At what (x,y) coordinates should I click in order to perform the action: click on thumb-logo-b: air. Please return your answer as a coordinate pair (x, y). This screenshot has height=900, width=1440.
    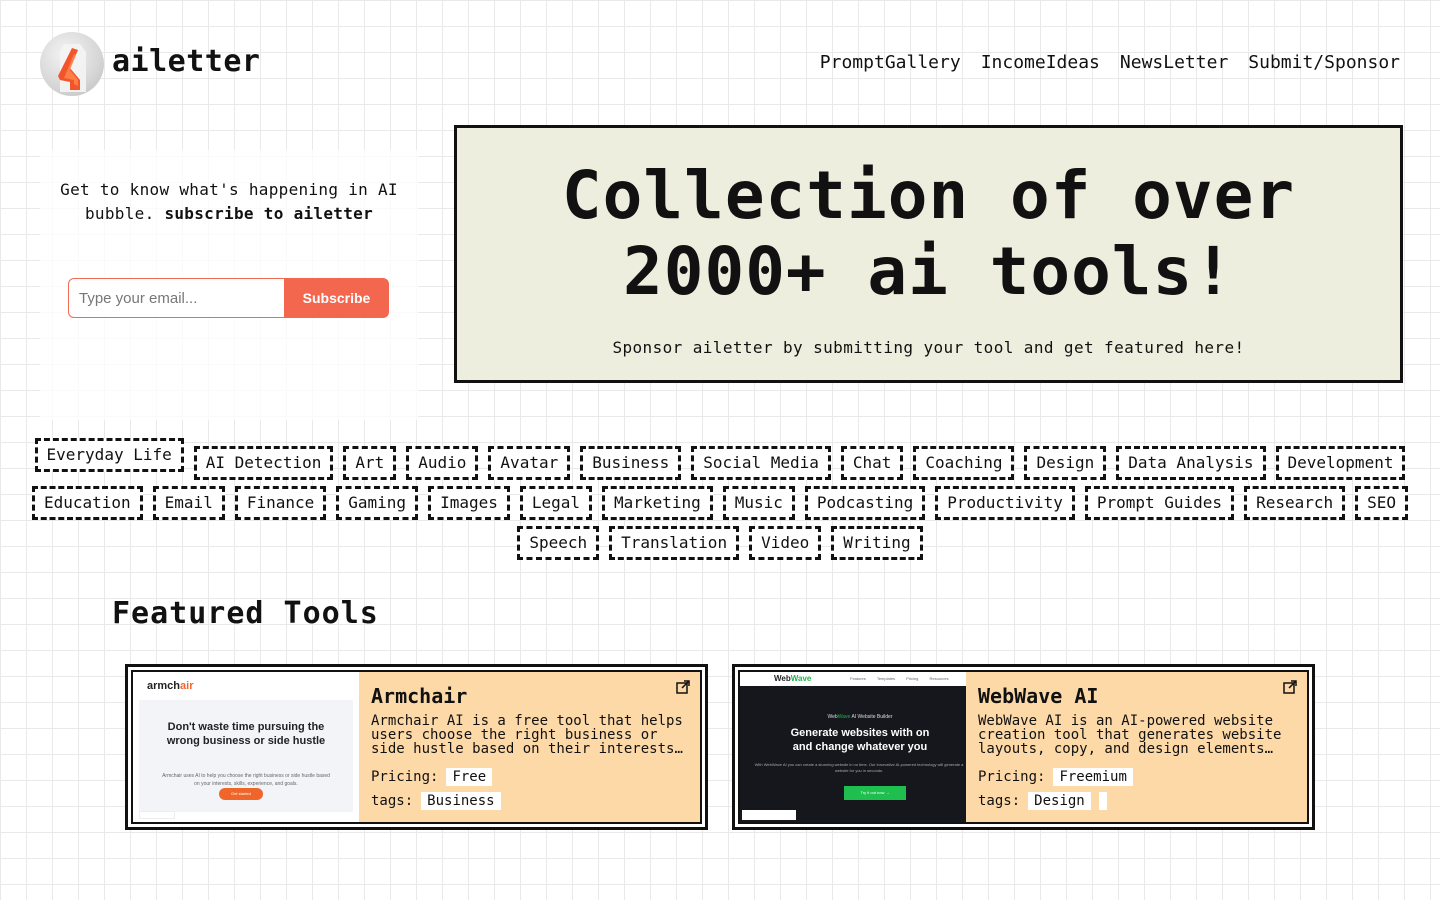
    Looking at the image, I should click on (187, 686).